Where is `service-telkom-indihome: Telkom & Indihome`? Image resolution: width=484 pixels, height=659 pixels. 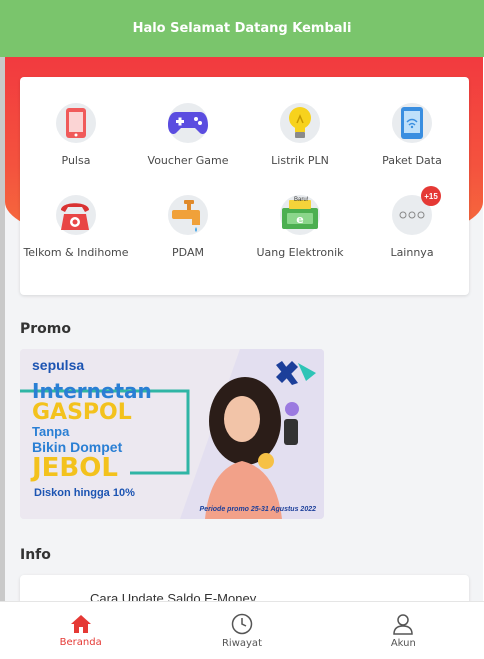 service-telkom-indihome: Telkom & Indihome is located at coordinates (76, 227).